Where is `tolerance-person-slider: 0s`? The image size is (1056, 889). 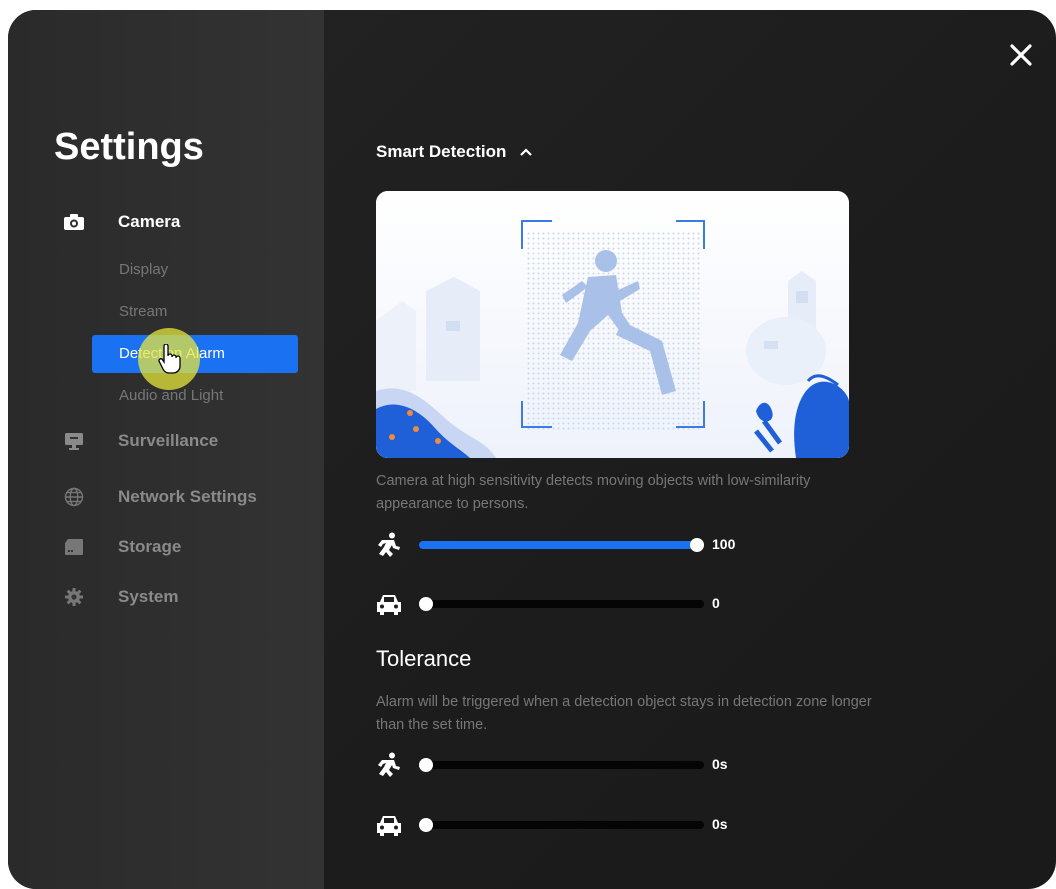
tolerance-person-slider: 0s is located at coordinates (574, 765).